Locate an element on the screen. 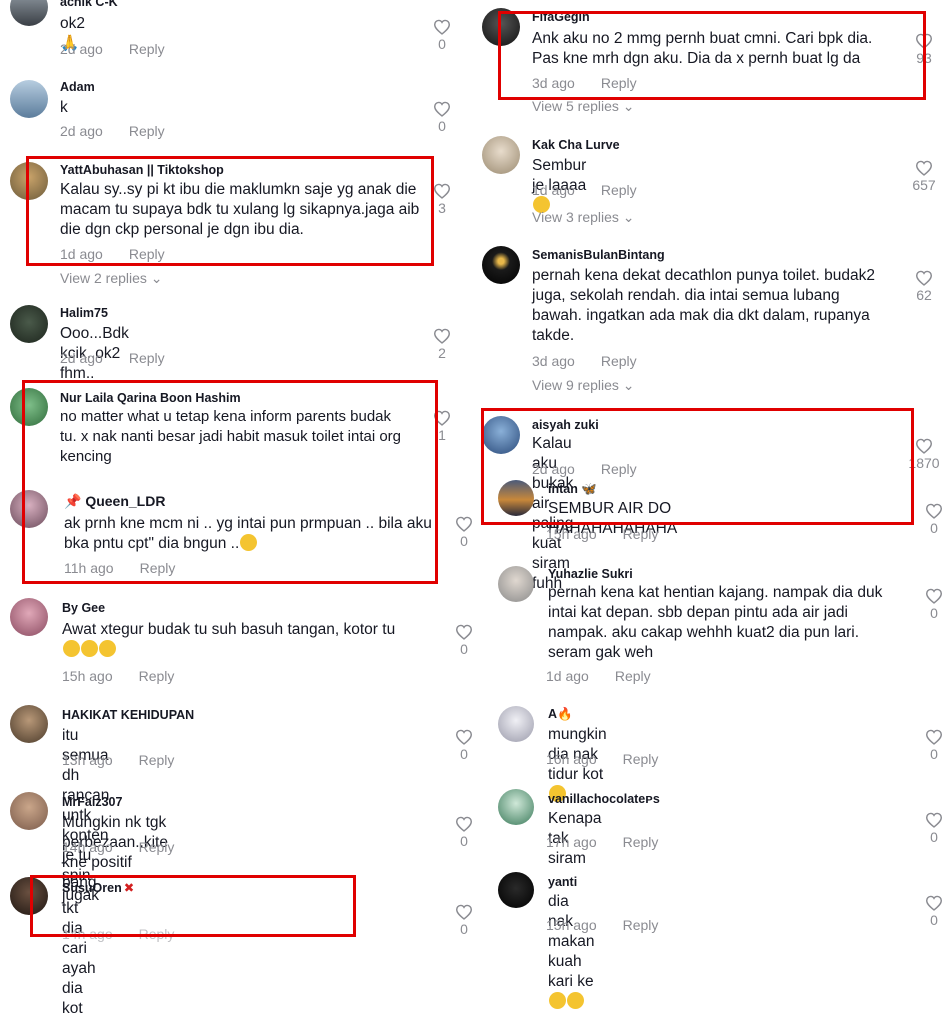  like-button: 1870 is located at coordinates (924, 454).